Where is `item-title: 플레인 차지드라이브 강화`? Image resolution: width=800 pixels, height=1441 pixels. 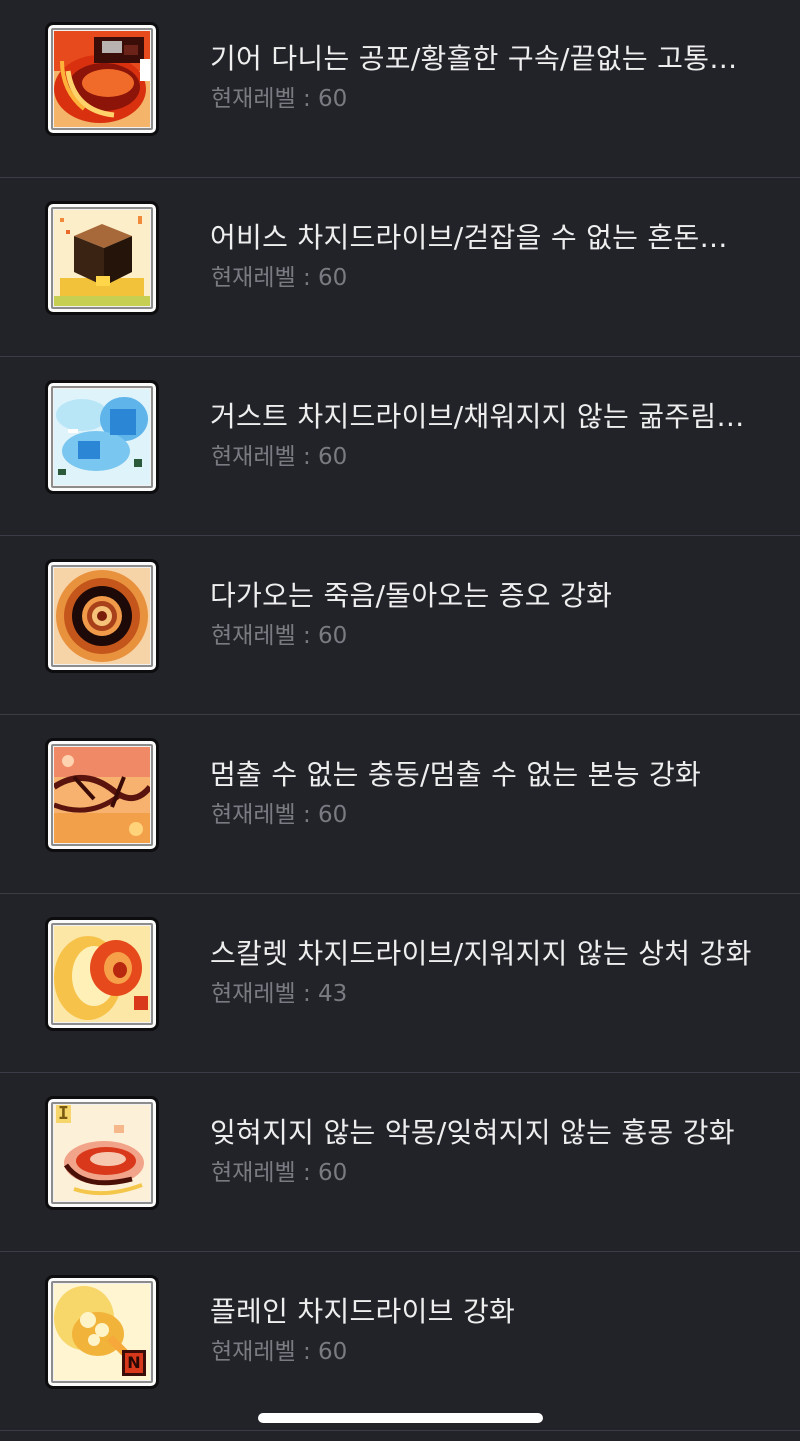 item-title: 플레인 차지드라이브 강화 is located at coordinates (363, 1311).